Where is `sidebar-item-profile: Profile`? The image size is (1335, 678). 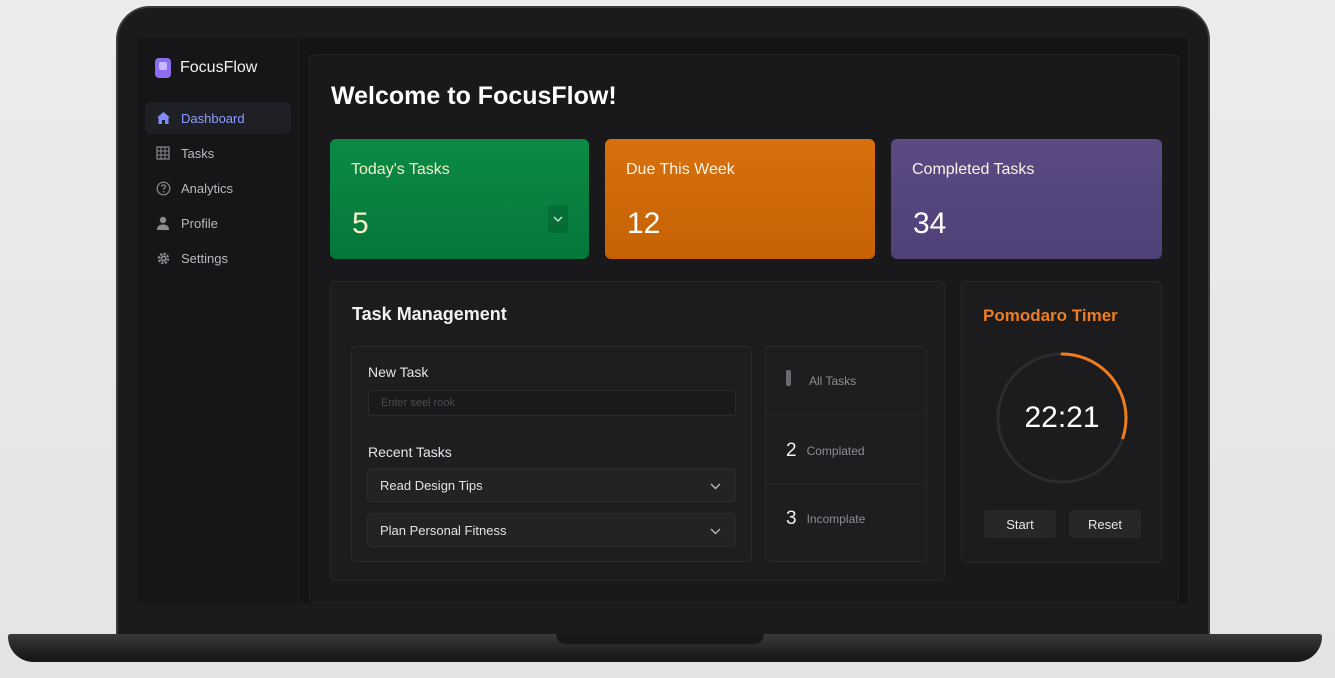 sidebar-item-profile: Profile is located at coordinates (218, 223).